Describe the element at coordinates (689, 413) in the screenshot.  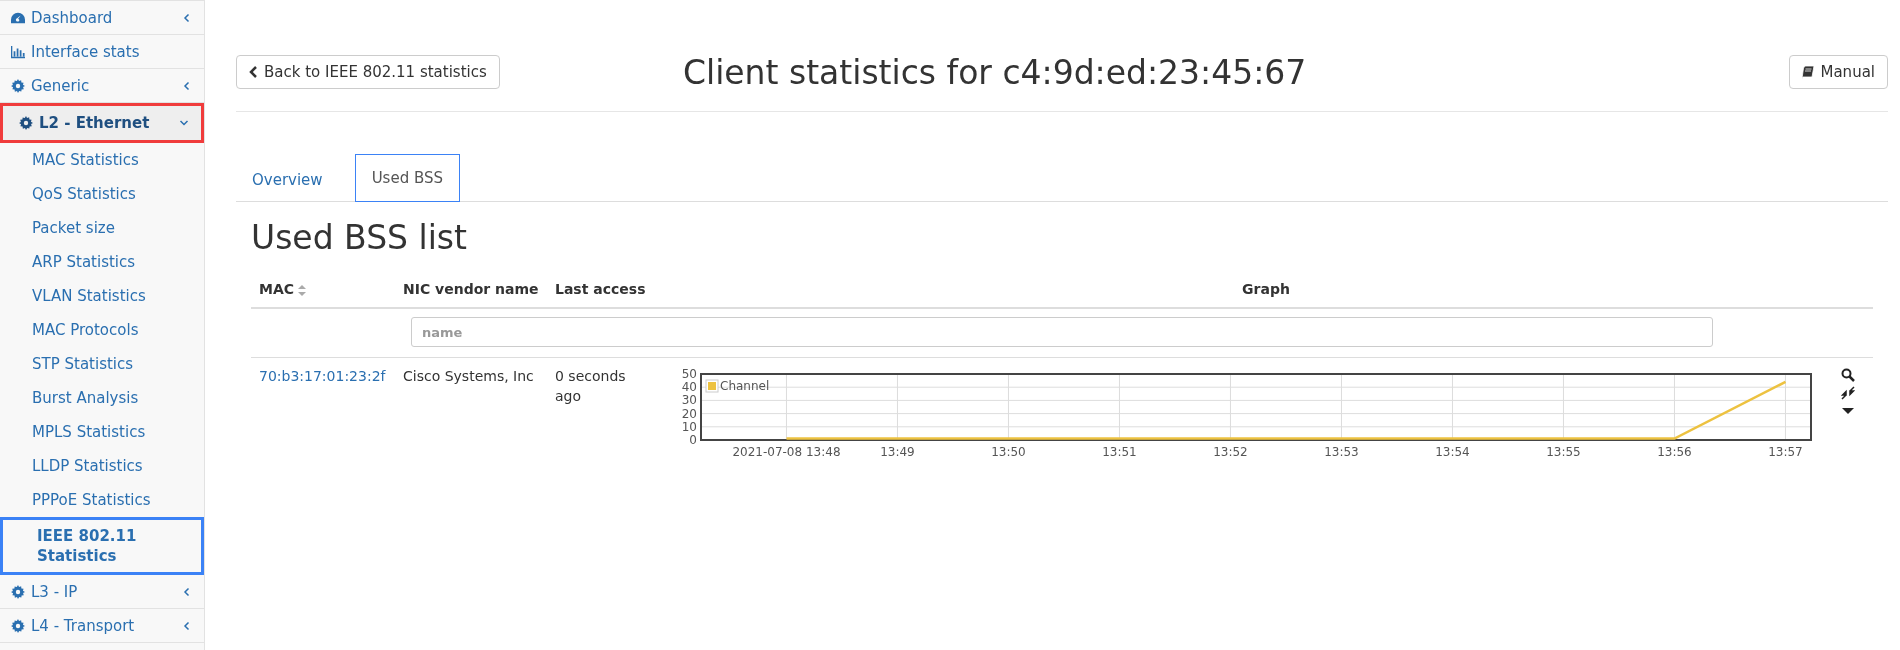
I see `y-tick-label: 20` at that location.